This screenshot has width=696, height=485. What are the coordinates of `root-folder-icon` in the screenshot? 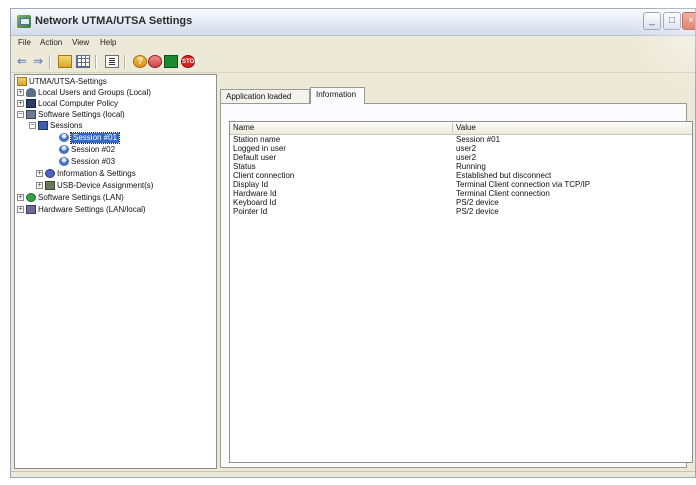 It's located at (22, 81).